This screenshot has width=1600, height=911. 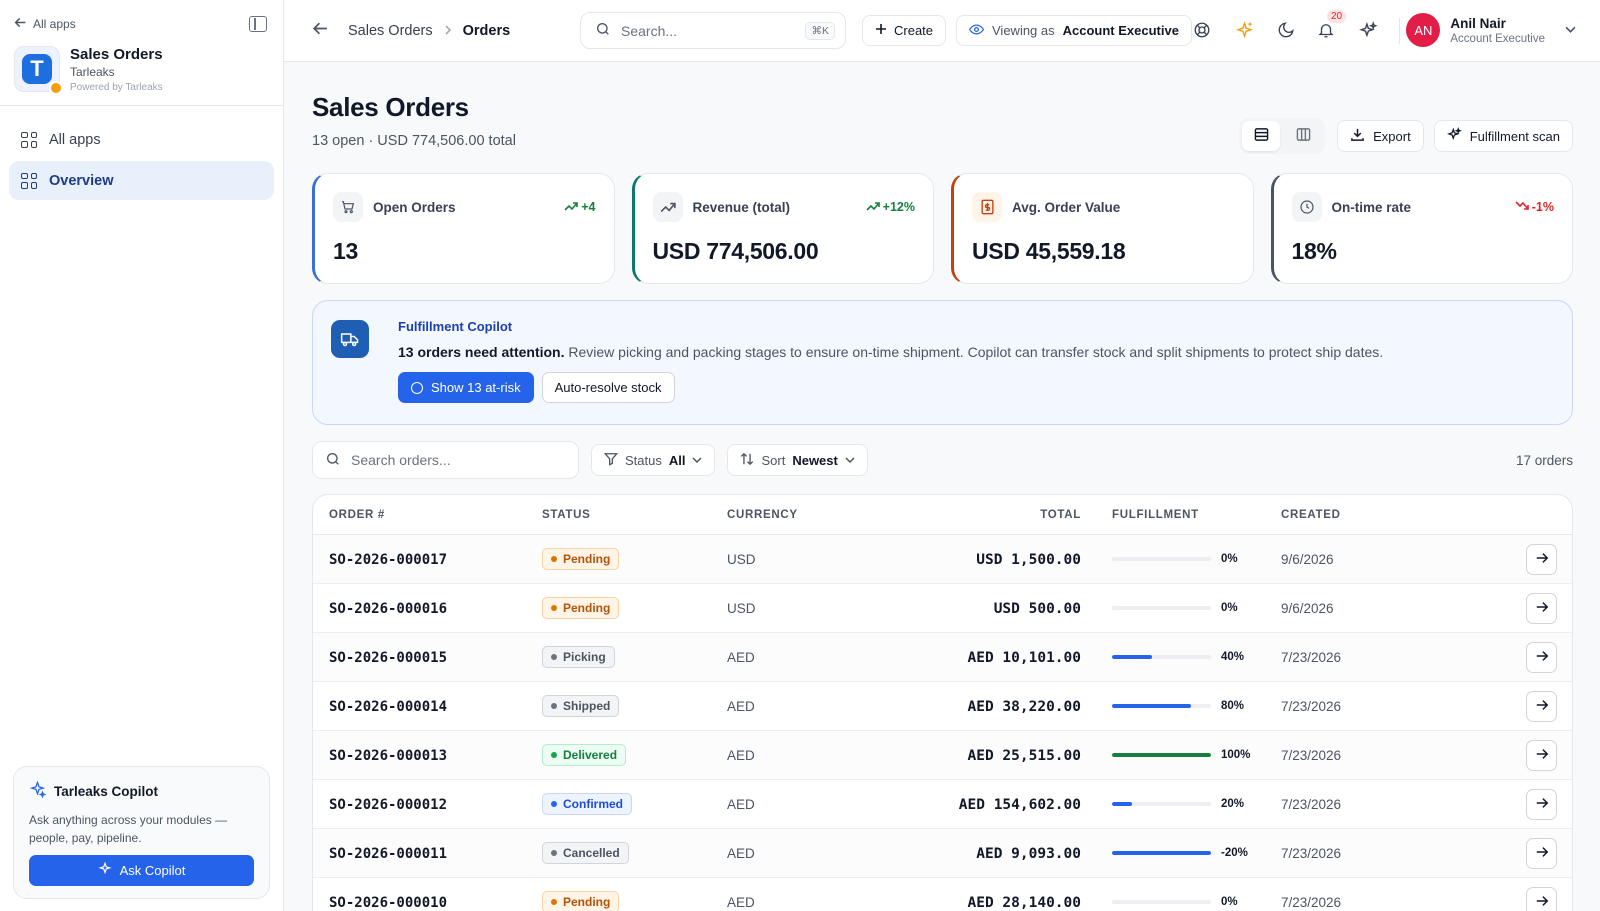 I want to click on viewing-as-role-selector: Viewing as Account Executive, so click(x=1074, y=30).